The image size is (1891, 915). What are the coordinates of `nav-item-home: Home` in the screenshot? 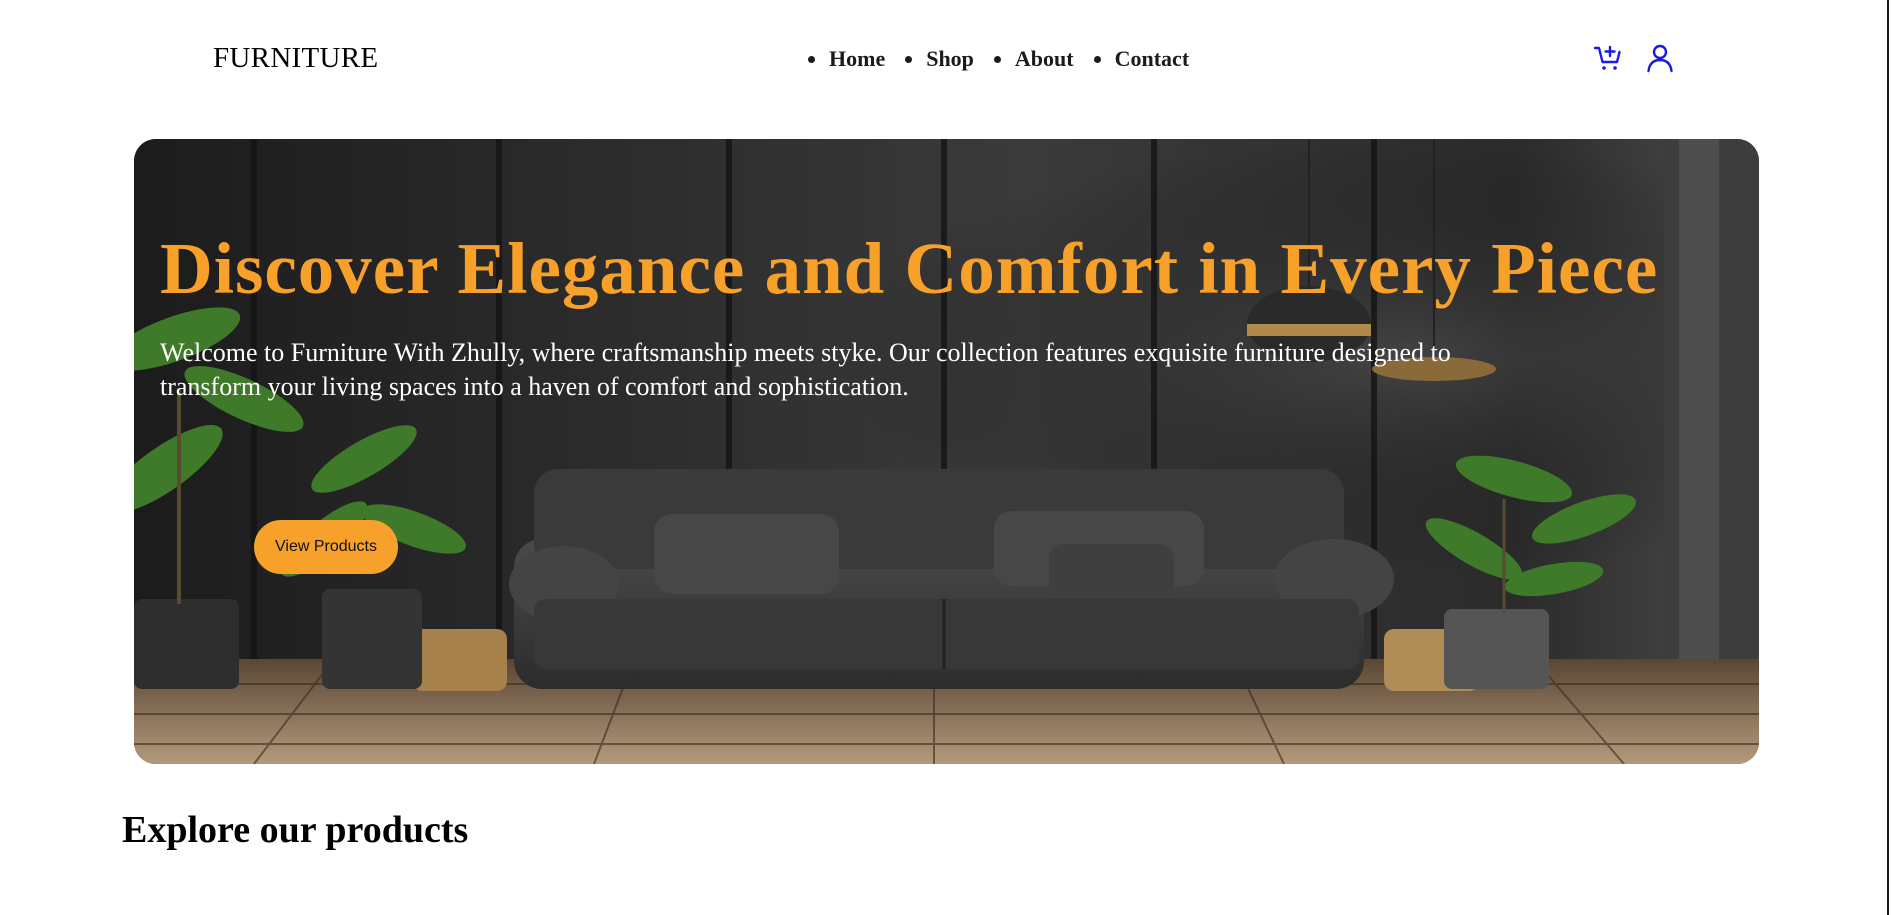 It's located at (846, 59).